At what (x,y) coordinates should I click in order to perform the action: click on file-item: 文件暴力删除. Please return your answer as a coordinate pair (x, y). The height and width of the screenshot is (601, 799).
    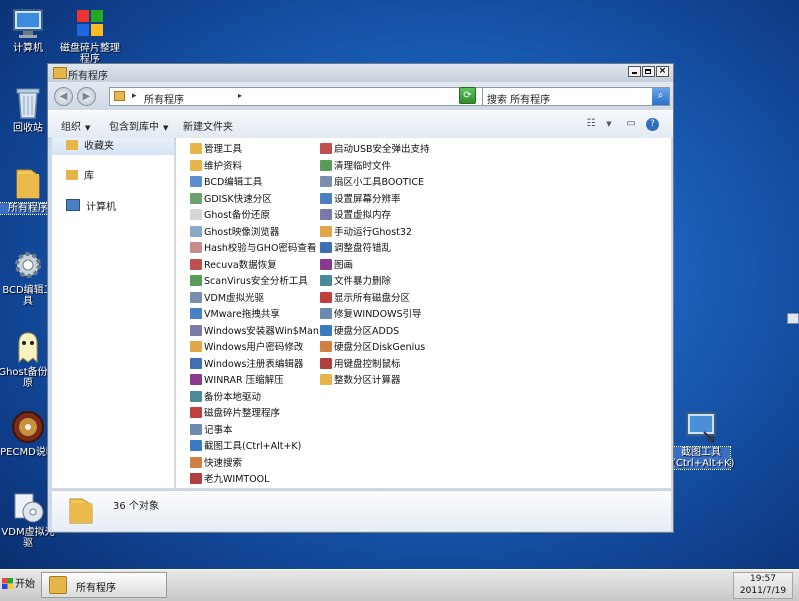
    Looking at the image, I should click on (355, 282).